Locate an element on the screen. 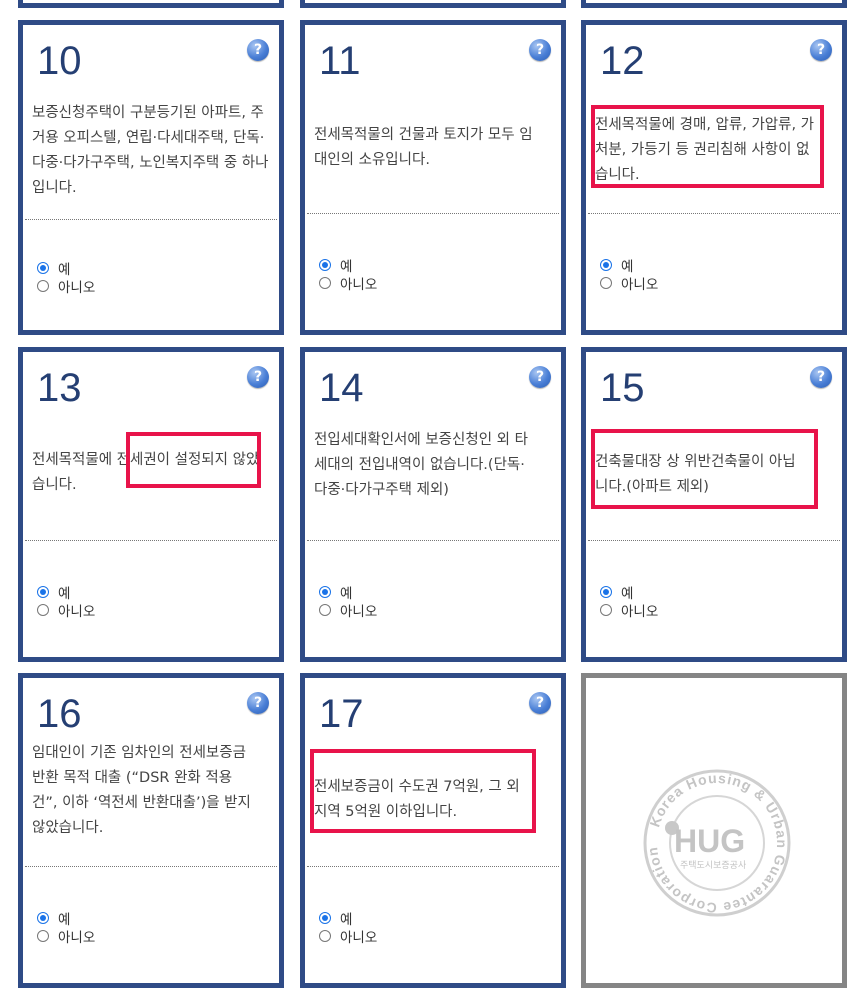  question-text: 전세목적물의 건물과 토지가 모두 임대인의 소유입니다. is located at coordinates (423, 147).